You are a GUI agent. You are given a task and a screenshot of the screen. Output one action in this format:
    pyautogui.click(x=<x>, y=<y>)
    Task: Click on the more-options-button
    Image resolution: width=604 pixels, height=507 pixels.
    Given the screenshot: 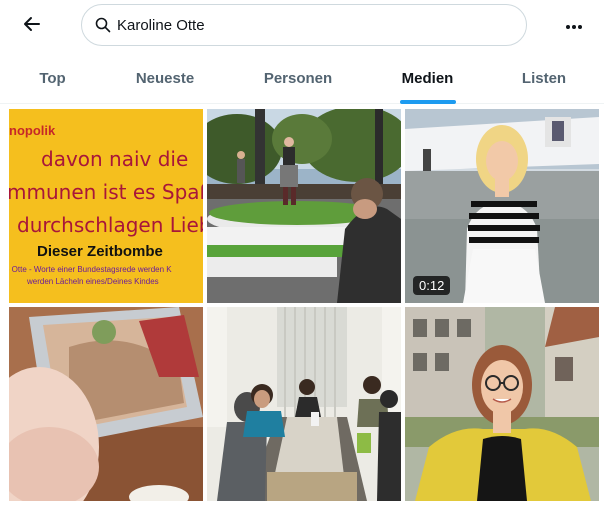 What is the action you would take?
    pyautogui.click(x=574, y=26)
    